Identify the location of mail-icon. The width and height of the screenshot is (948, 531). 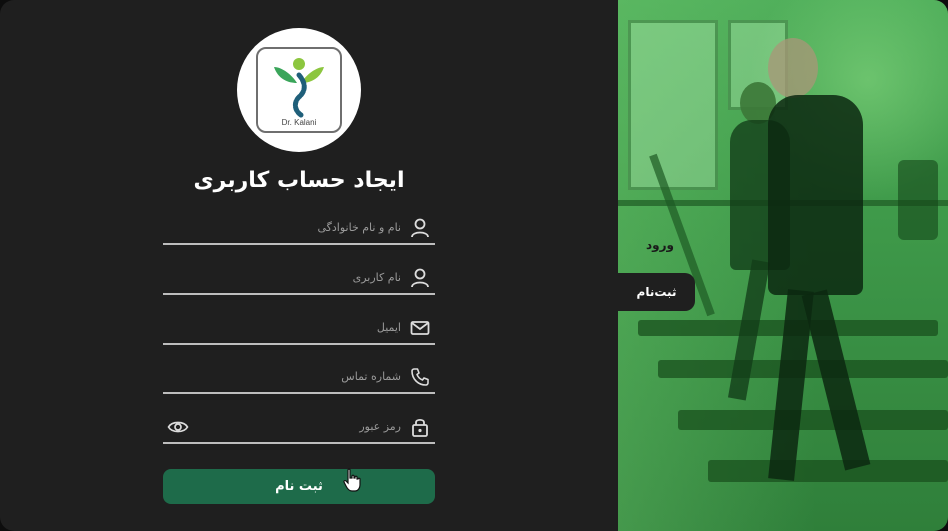
(420, 328).